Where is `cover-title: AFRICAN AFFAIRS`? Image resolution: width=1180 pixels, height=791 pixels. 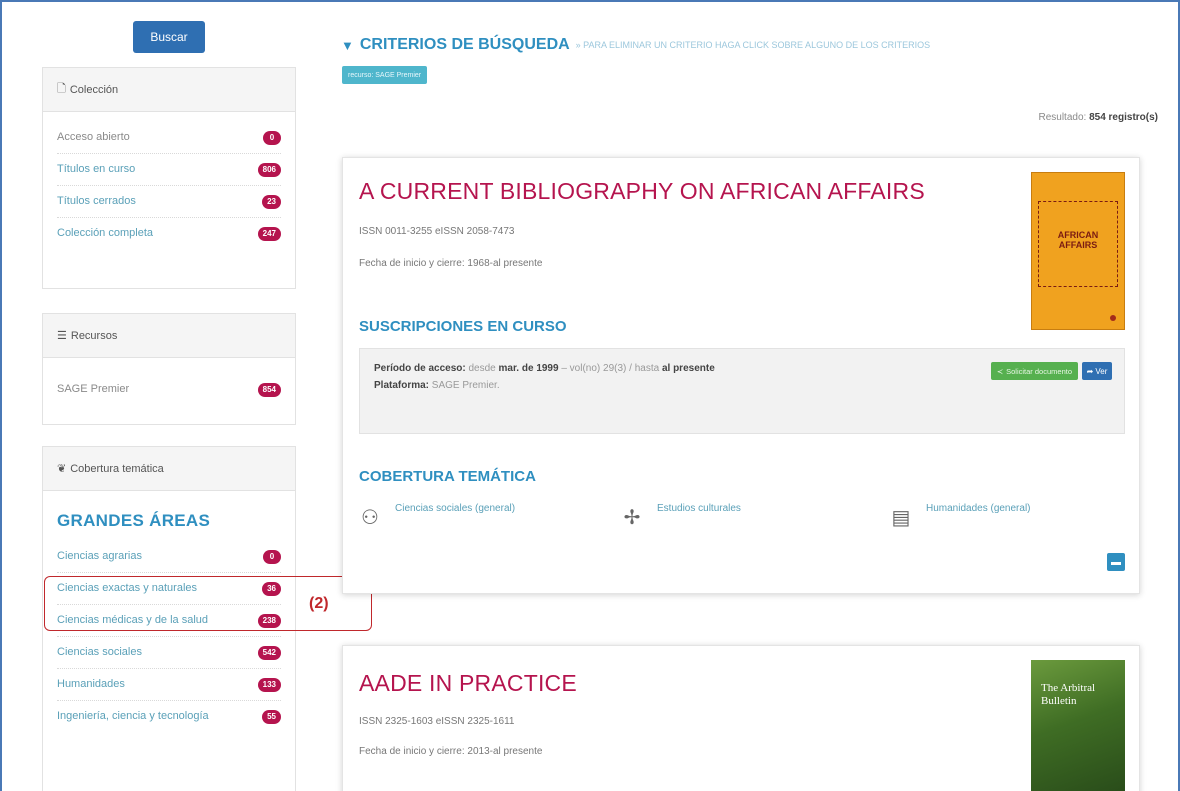 cover-title: AFRICAN AFFAIRS is located at coordinates (1078, 240).